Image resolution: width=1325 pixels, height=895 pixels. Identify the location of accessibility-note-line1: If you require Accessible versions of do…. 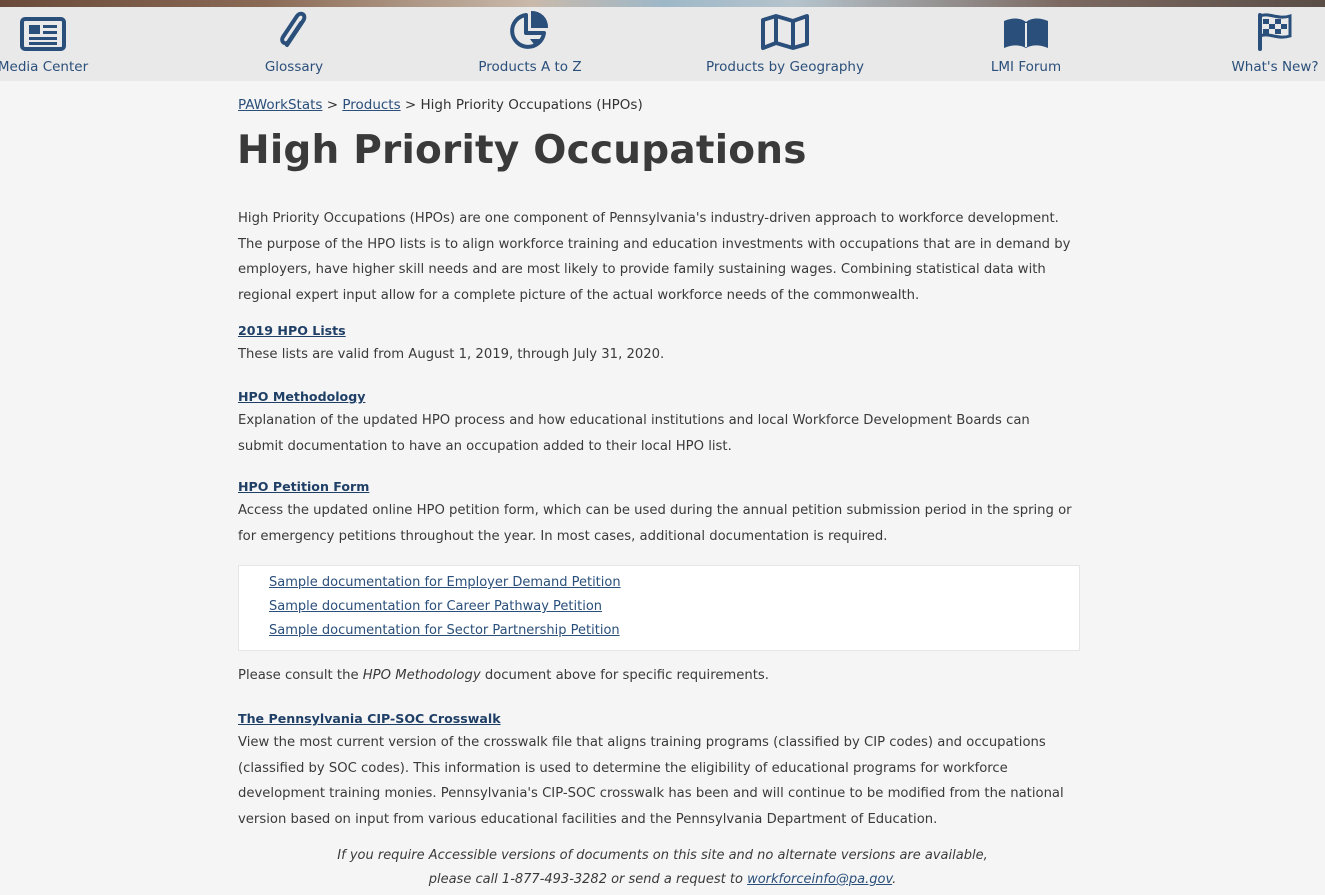
(662, 855).